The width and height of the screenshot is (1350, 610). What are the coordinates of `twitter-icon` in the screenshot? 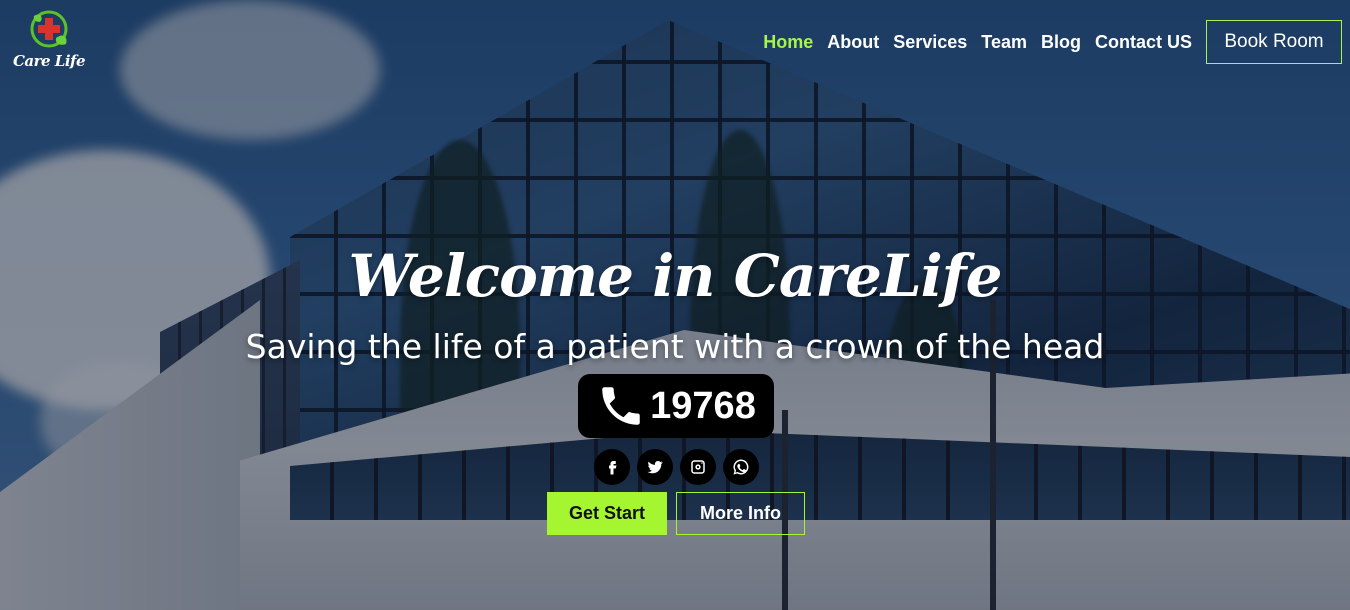 It's located at (655, 467).